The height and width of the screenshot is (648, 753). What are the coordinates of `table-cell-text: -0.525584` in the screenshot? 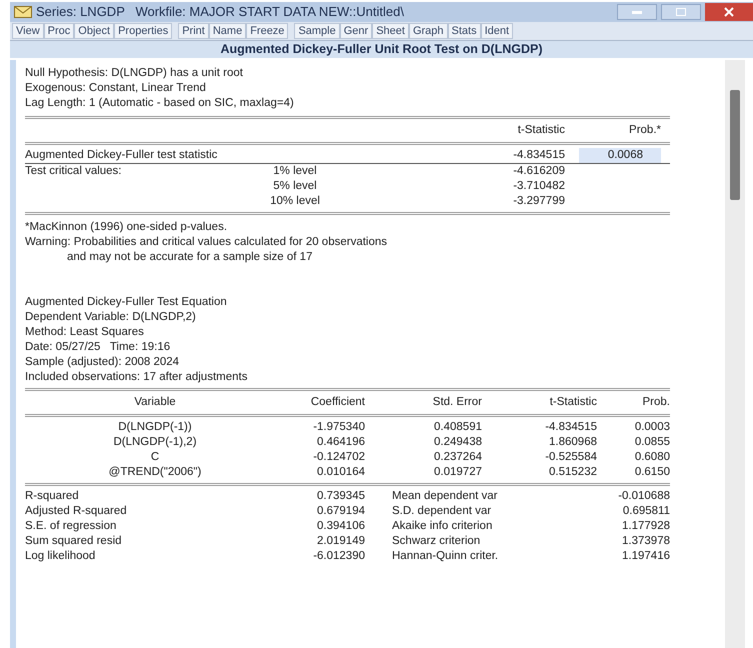 It's located at (570, 457).